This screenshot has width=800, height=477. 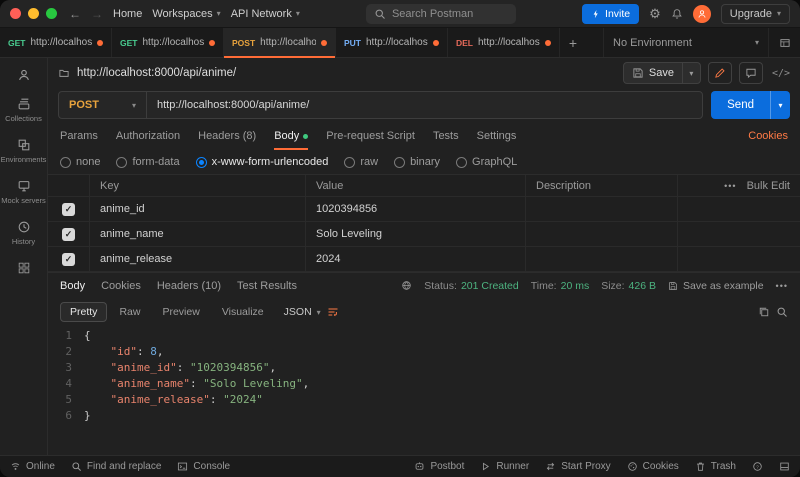 I want to click on request-tab-settings: Settings, so click(x=497, y=136).